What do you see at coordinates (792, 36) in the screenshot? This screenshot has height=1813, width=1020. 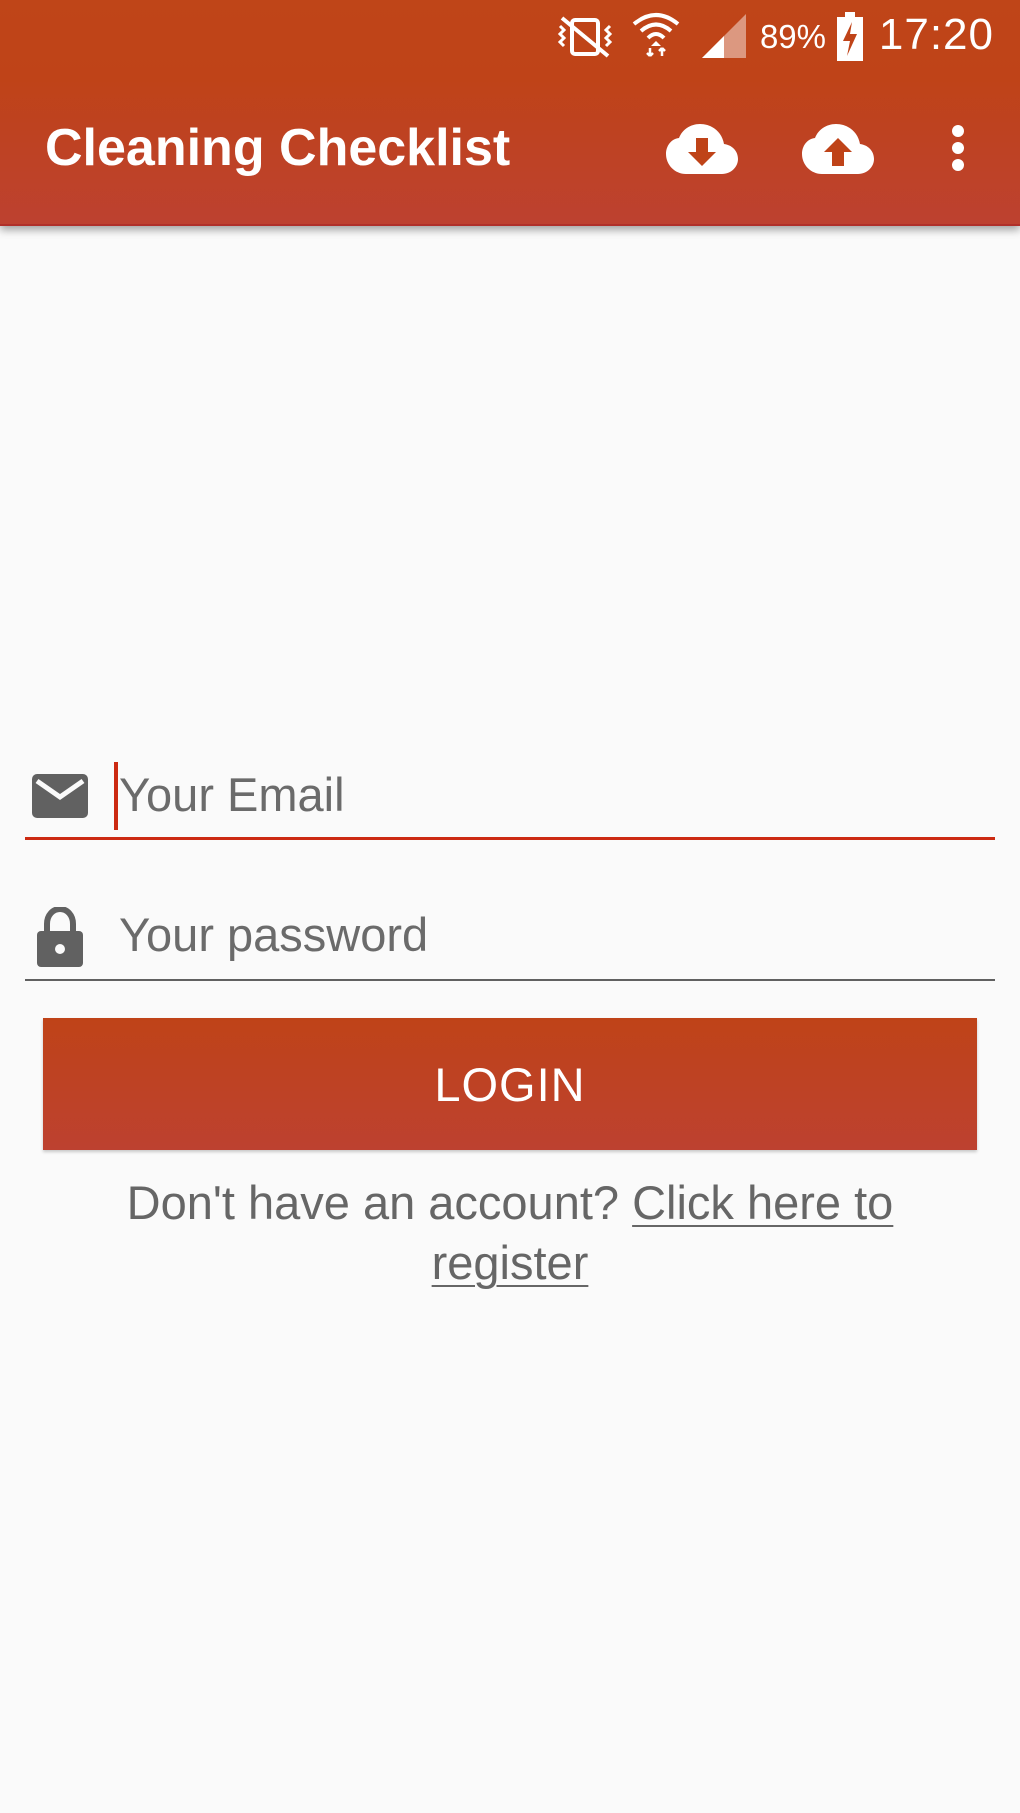 I see `battery-percent: 89%` at bounding box center [792, 36].